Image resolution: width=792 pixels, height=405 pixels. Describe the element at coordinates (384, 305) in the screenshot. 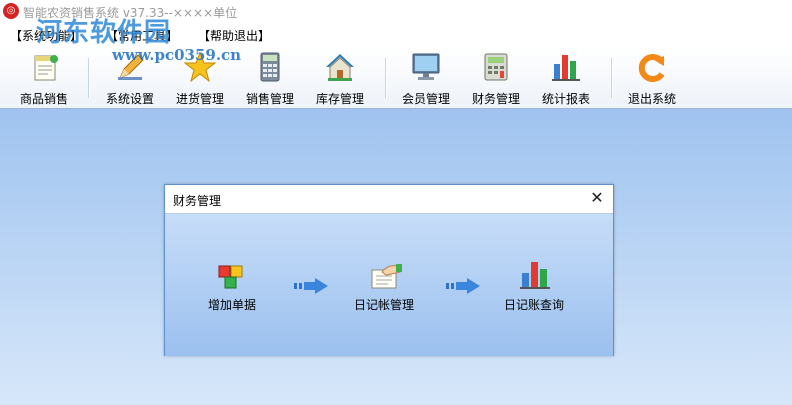

I see `flow-label: 日记帐管理` at that location.